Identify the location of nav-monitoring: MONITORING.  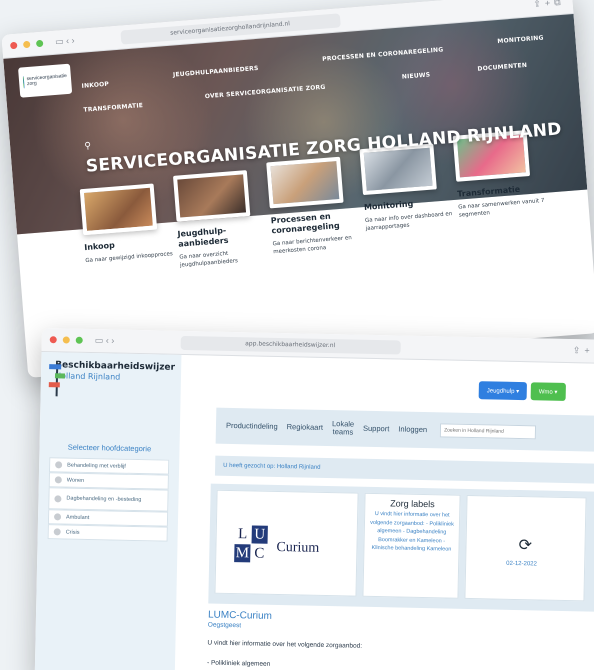
(520, 39).